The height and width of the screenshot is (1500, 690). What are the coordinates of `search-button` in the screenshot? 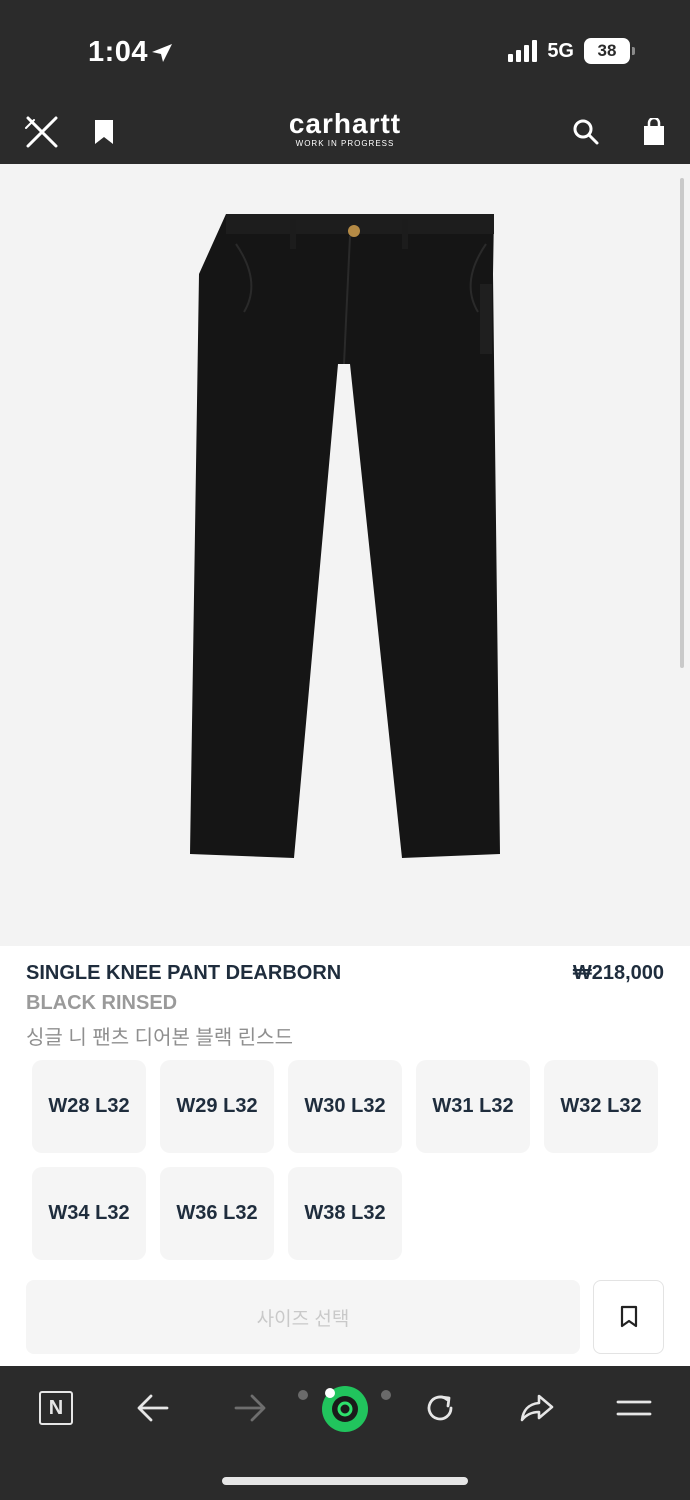 It's located at (586, 132).